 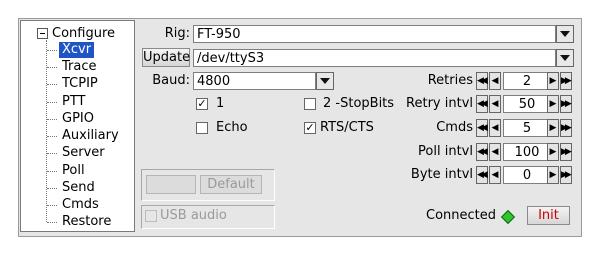 I want to click on retry-intvl-last-button: ▶▶, so click(x=566, y=104).